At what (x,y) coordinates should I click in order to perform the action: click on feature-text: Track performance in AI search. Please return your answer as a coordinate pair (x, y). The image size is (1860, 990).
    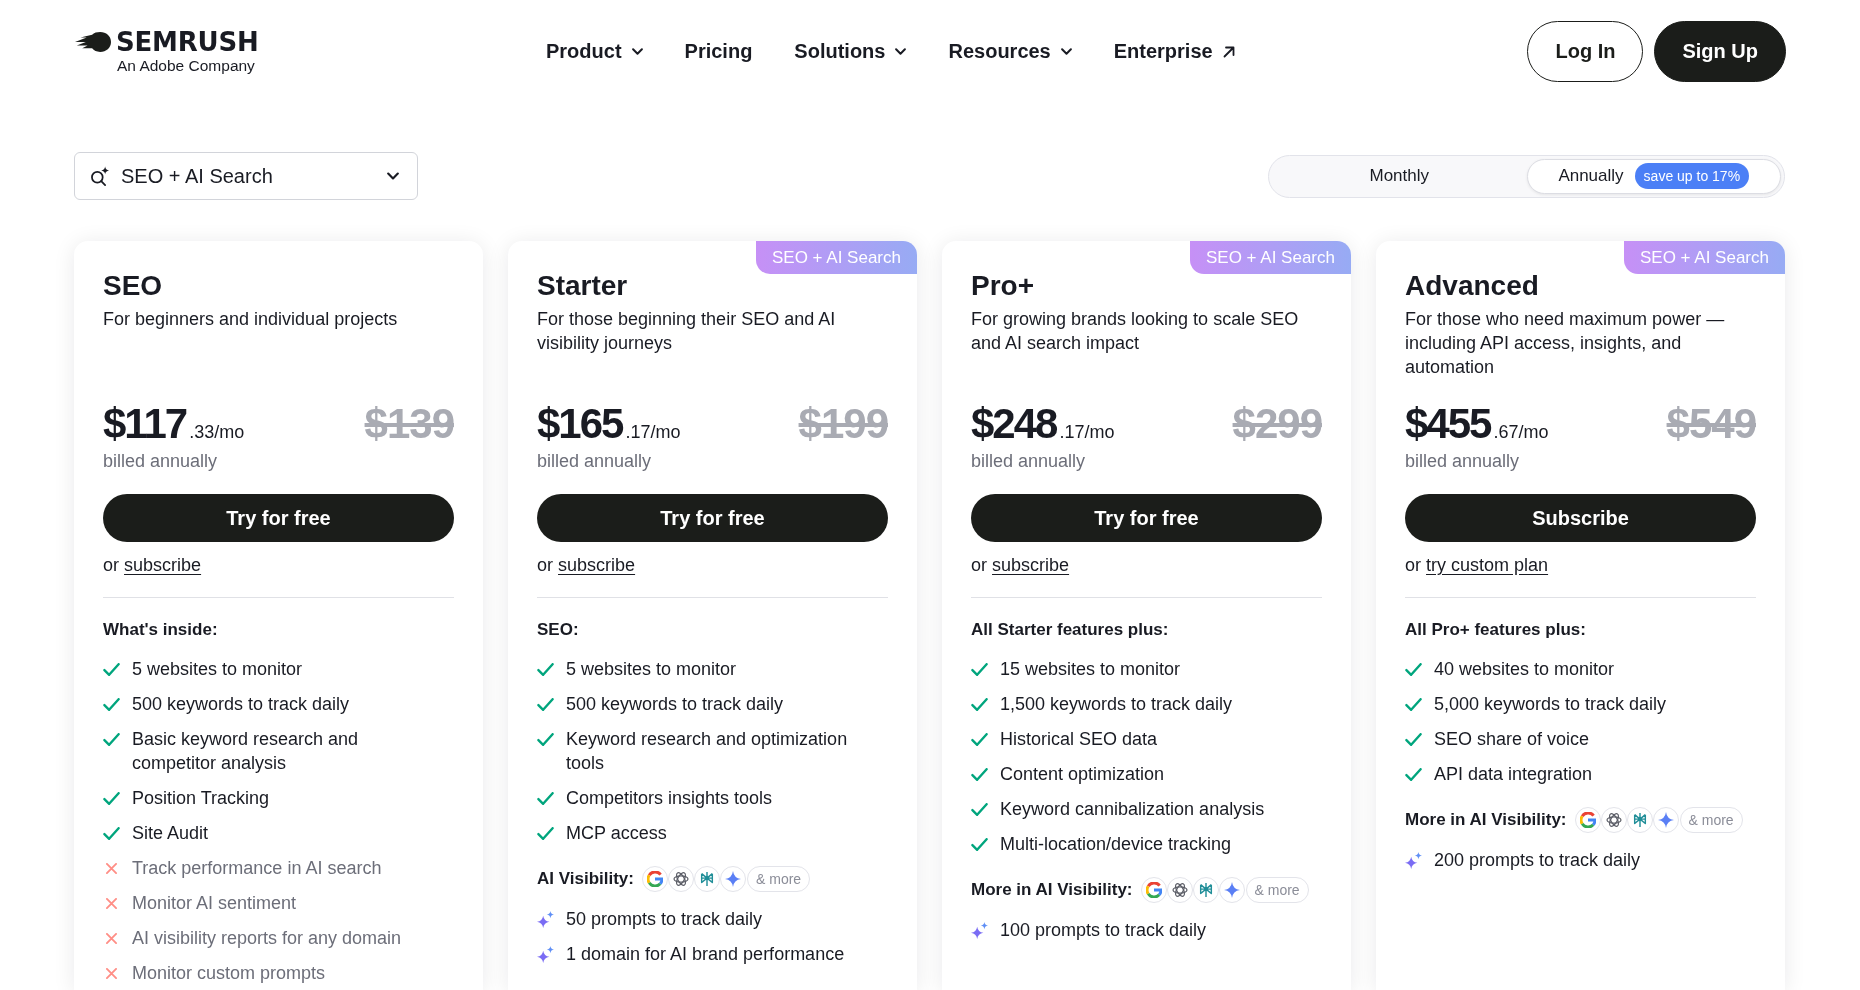
    Looking at the image, I should click on (257, 868).